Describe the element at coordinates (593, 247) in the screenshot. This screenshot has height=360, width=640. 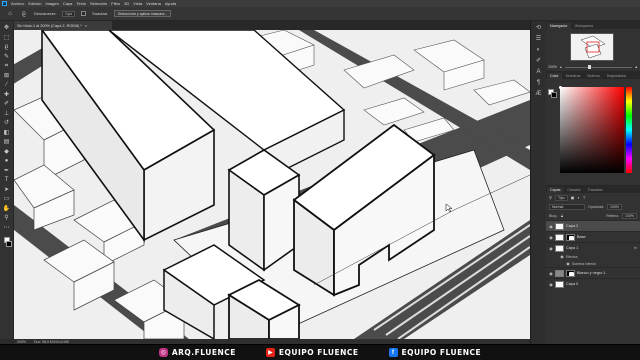
I see `layer-row: ◉ Capa 1 fx` at that location.